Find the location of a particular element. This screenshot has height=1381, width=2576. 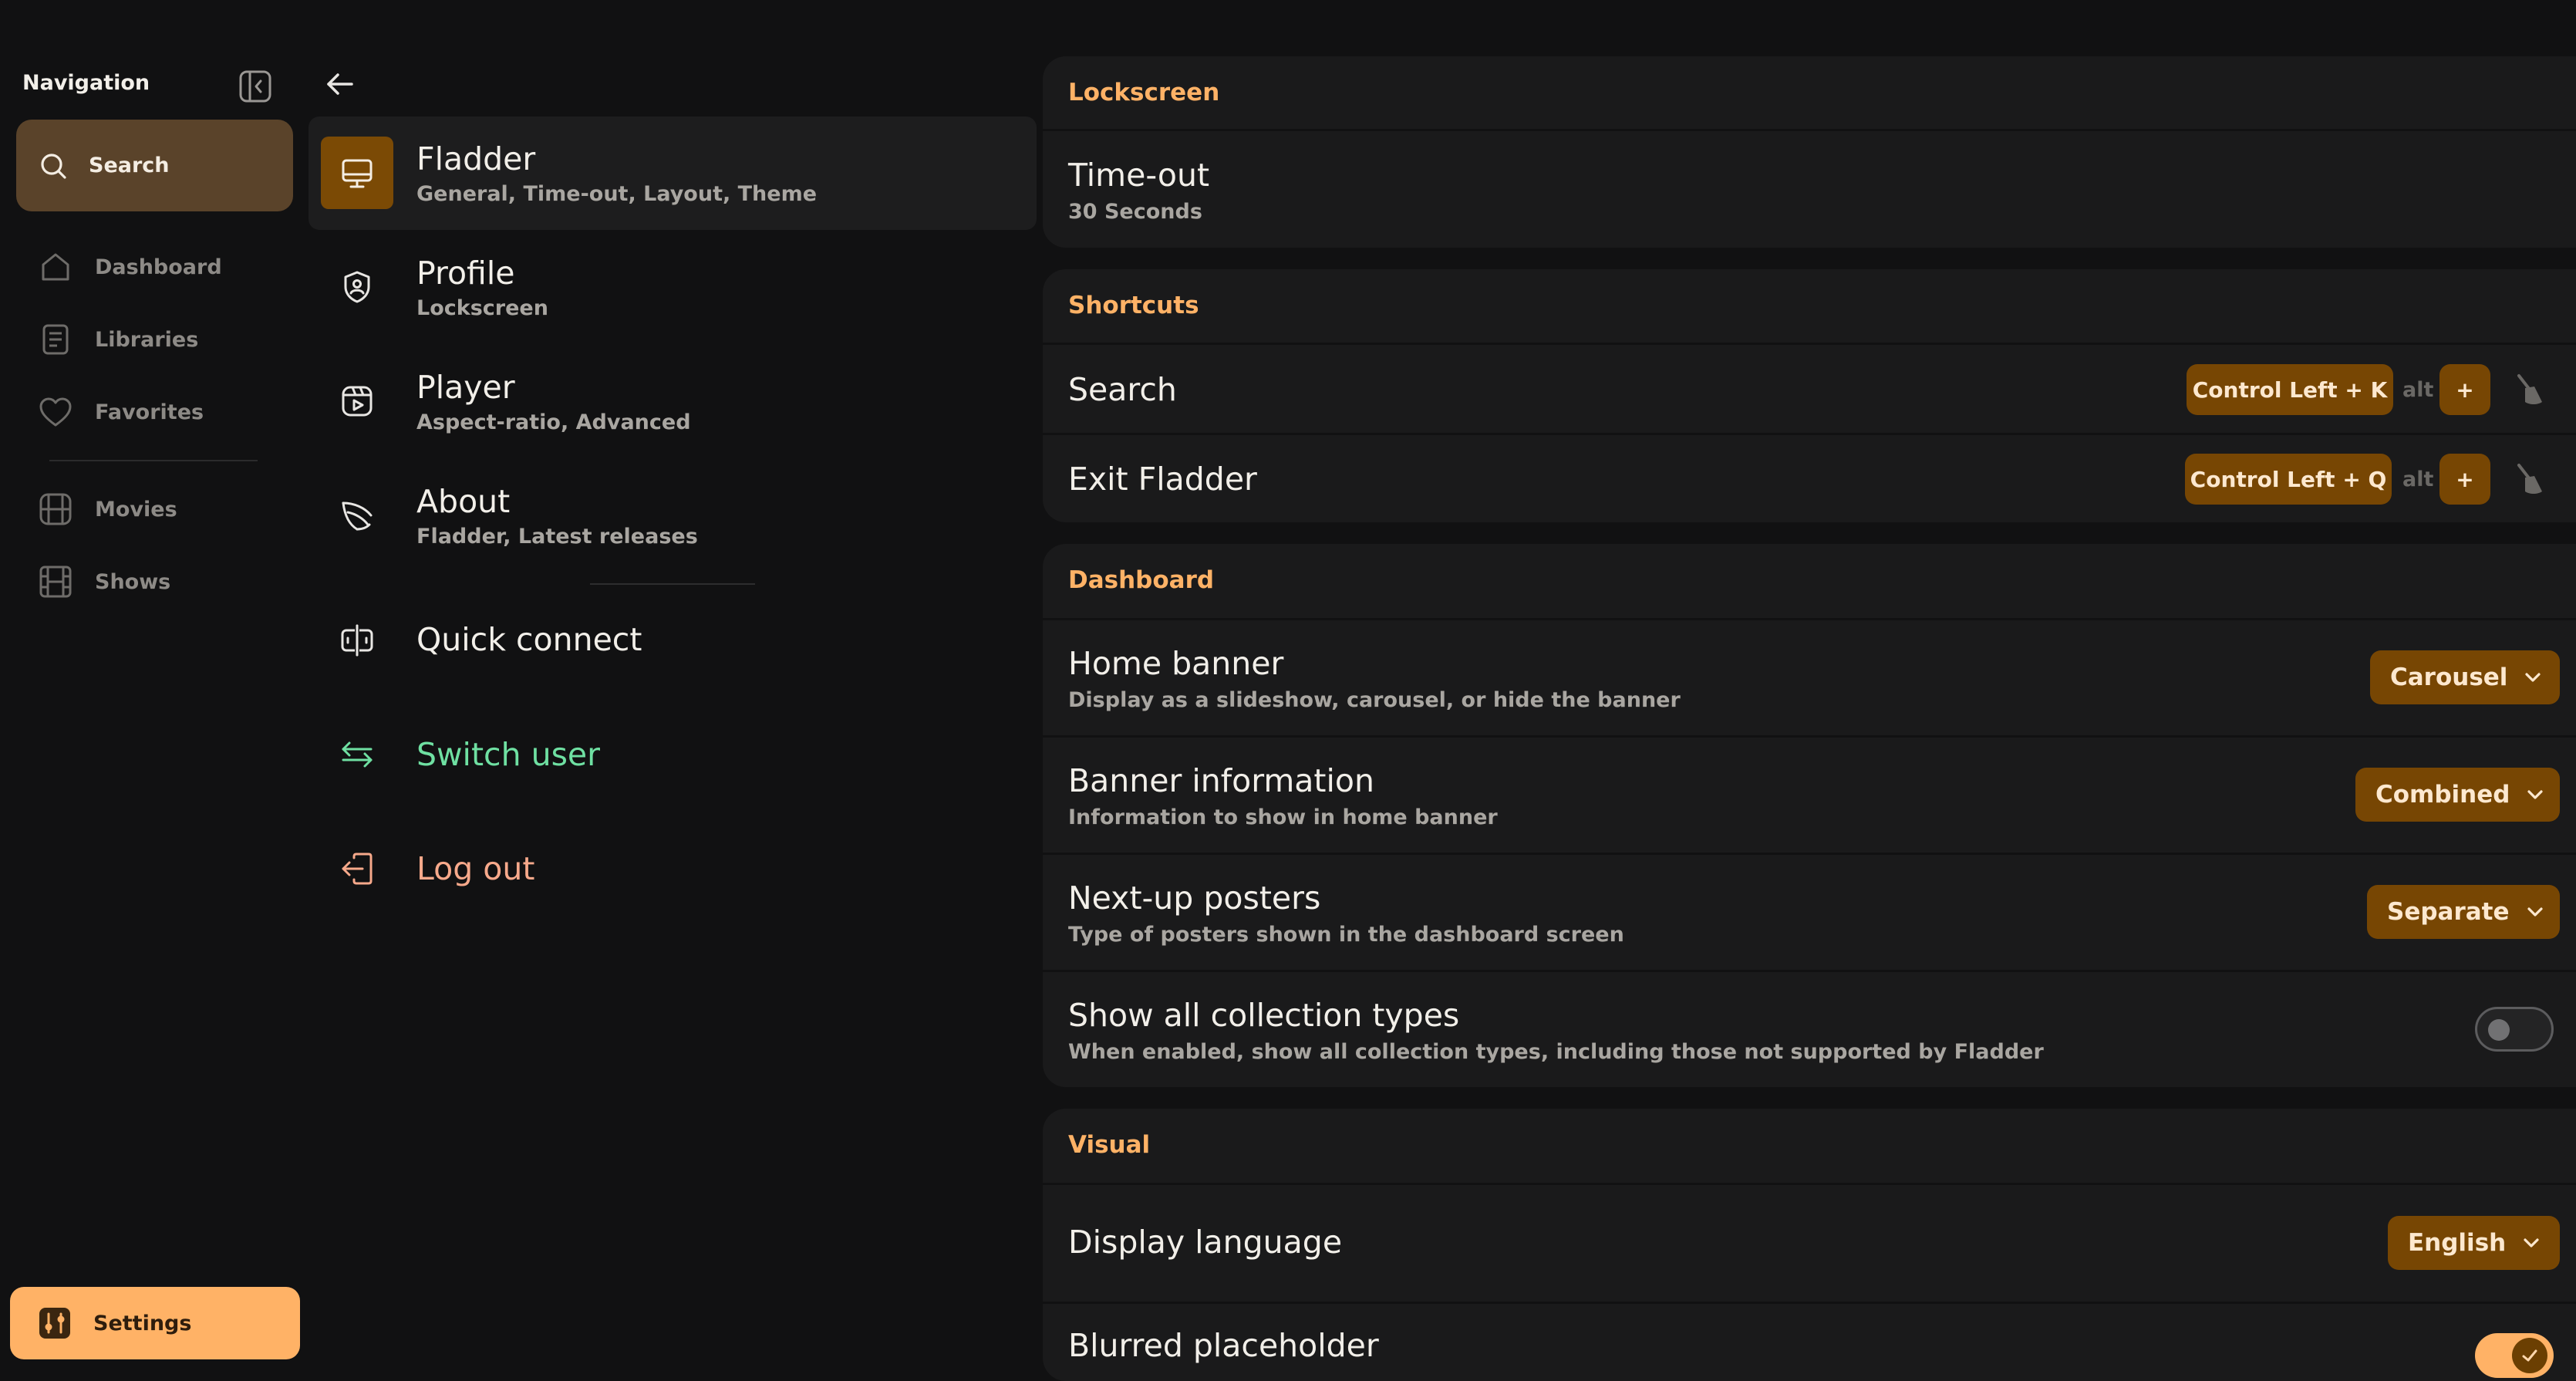

switch-user-button: Switch user is located at coordinates (460, 754).